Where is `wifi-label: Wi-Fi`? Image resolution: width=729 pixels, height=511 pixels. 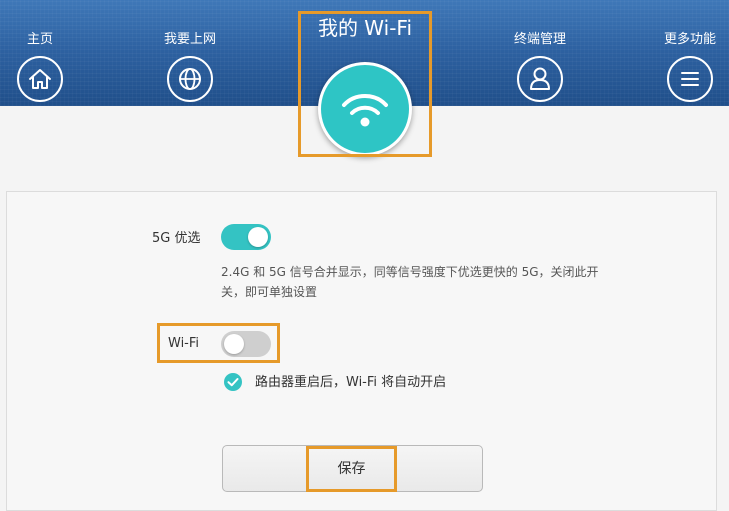 wifi-label: Wi-Fi is located at coordinates (184, 343).